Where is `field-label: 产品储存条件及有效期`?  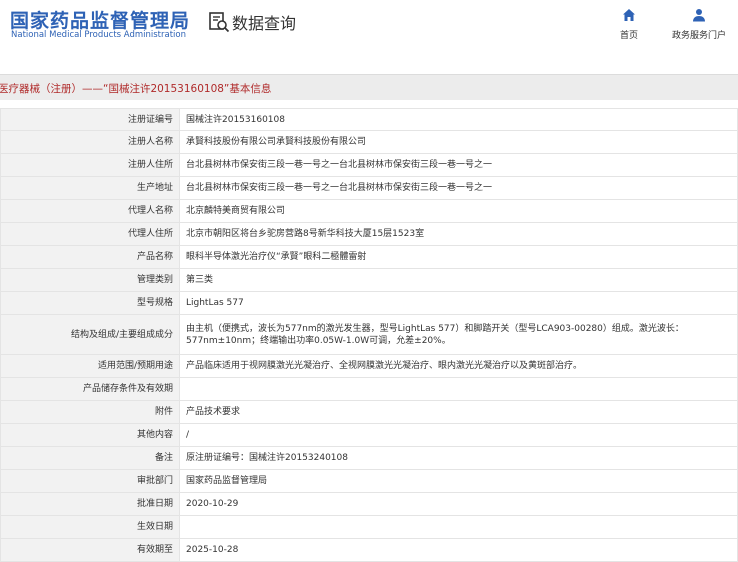 field-label: 产品储存条件及有效期 is located at coordinates (90, 389).